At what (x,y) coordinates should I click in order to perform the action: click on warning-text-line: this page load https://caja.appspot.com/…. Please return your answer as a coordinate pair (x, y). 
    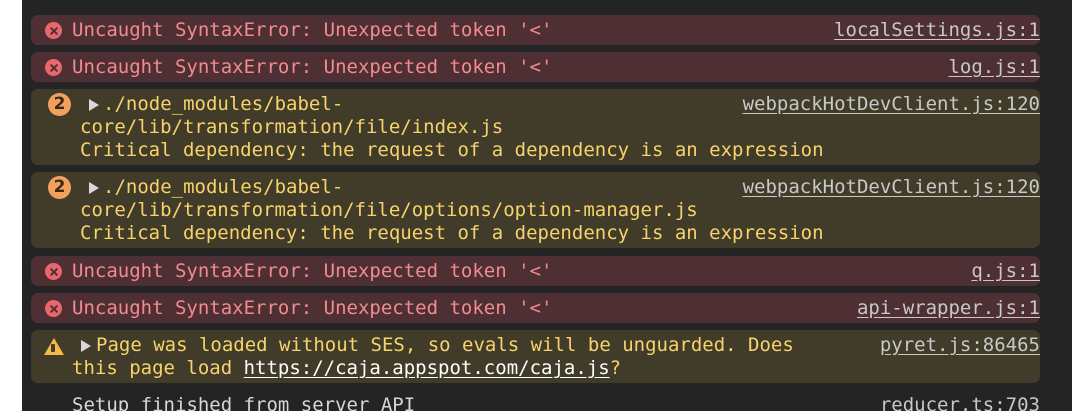
    Looking at the image, I should click on (346, 369).